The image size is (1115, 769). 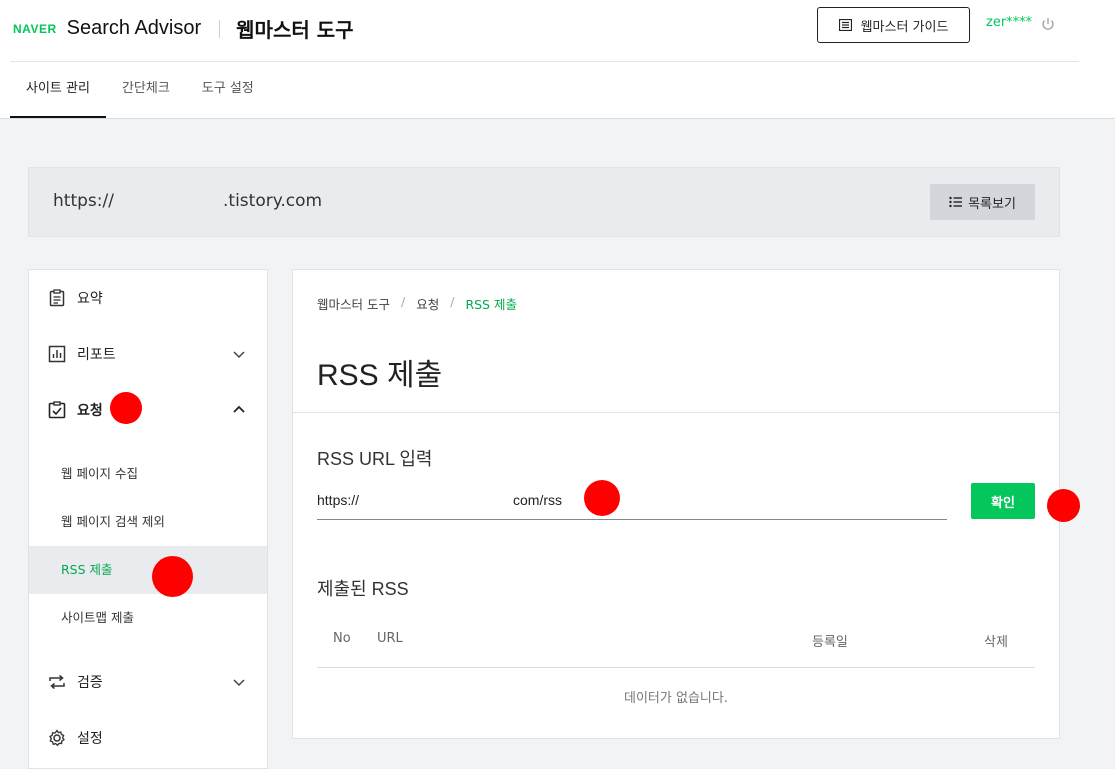 I want to click on breadcrumb-current: RSS 제출, so click(x=491, y=304).